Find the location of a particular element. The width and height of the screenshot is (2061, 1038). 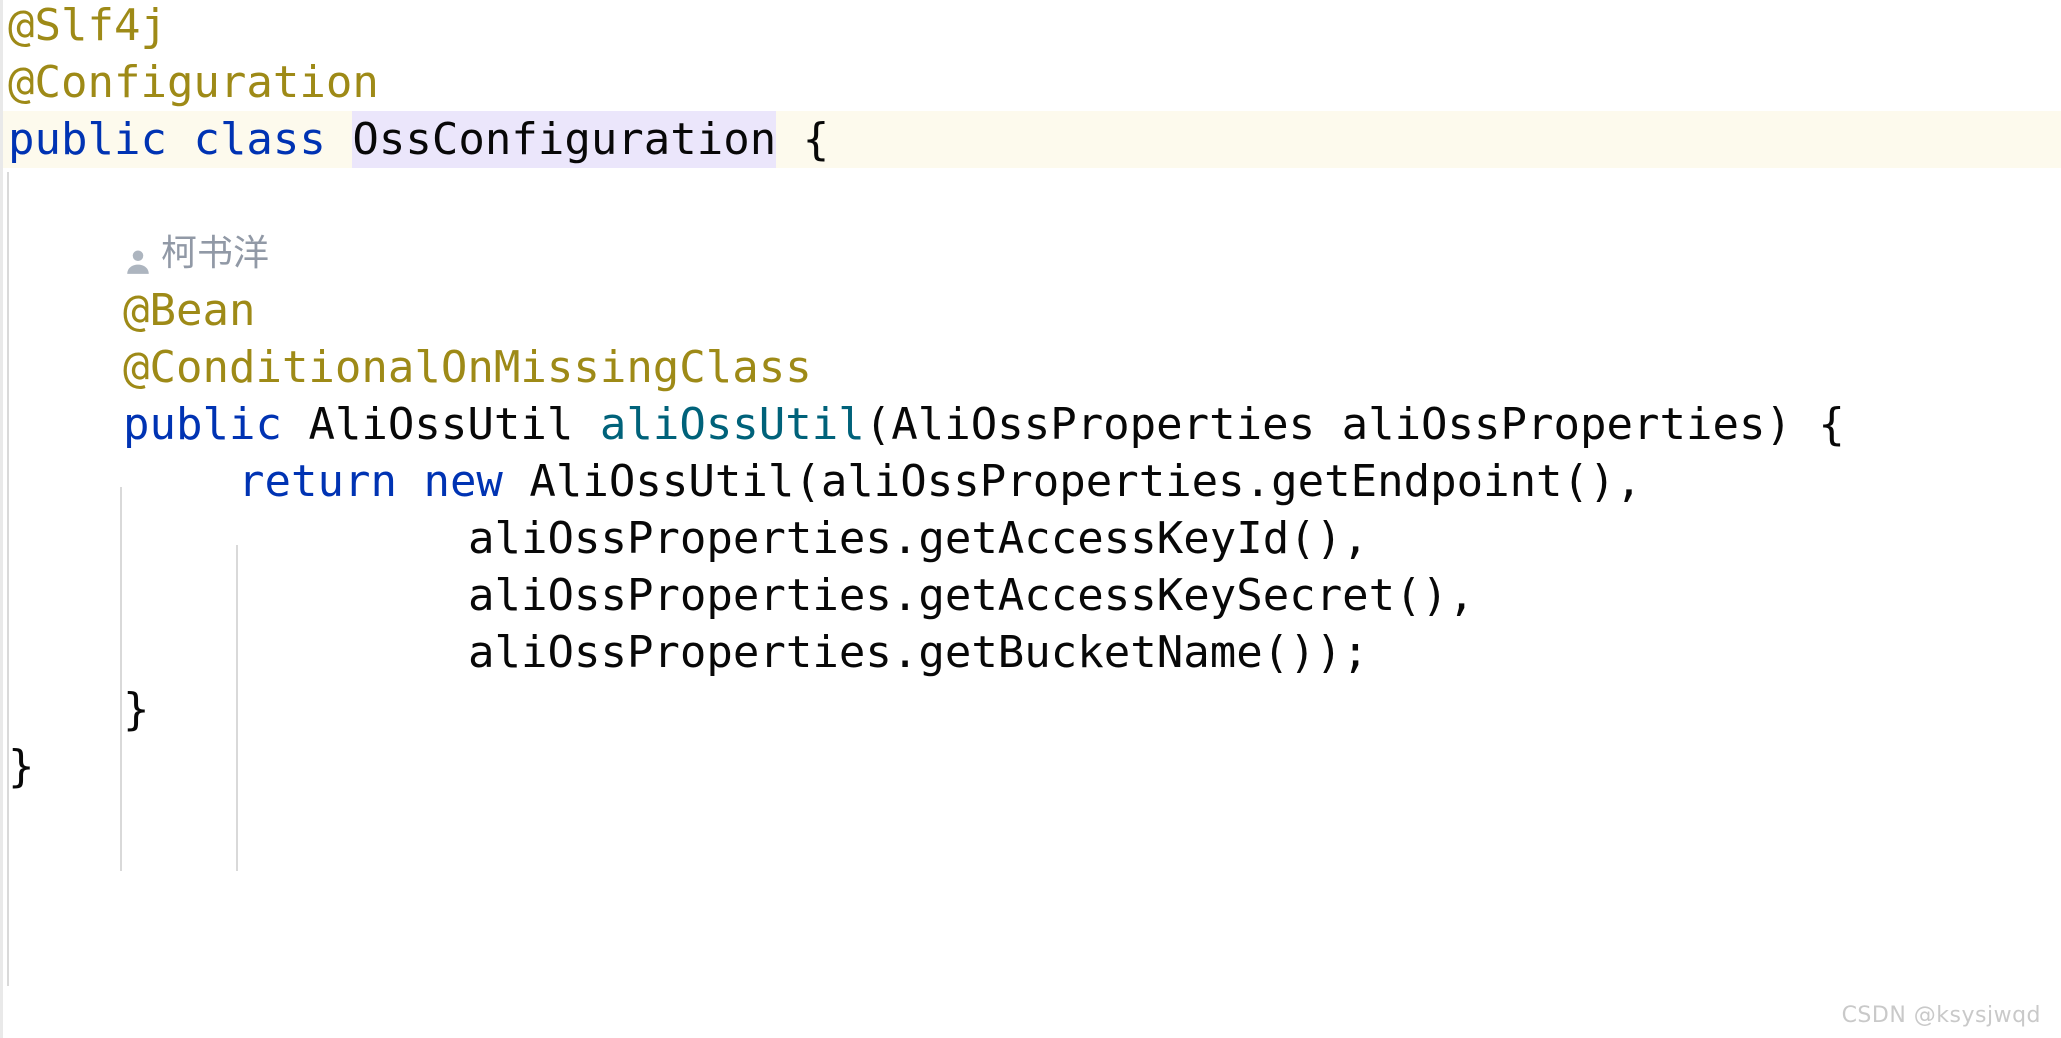

code-line: aliOssProperties.getAccessKeyId(), is located at coordinates (1030, 538).